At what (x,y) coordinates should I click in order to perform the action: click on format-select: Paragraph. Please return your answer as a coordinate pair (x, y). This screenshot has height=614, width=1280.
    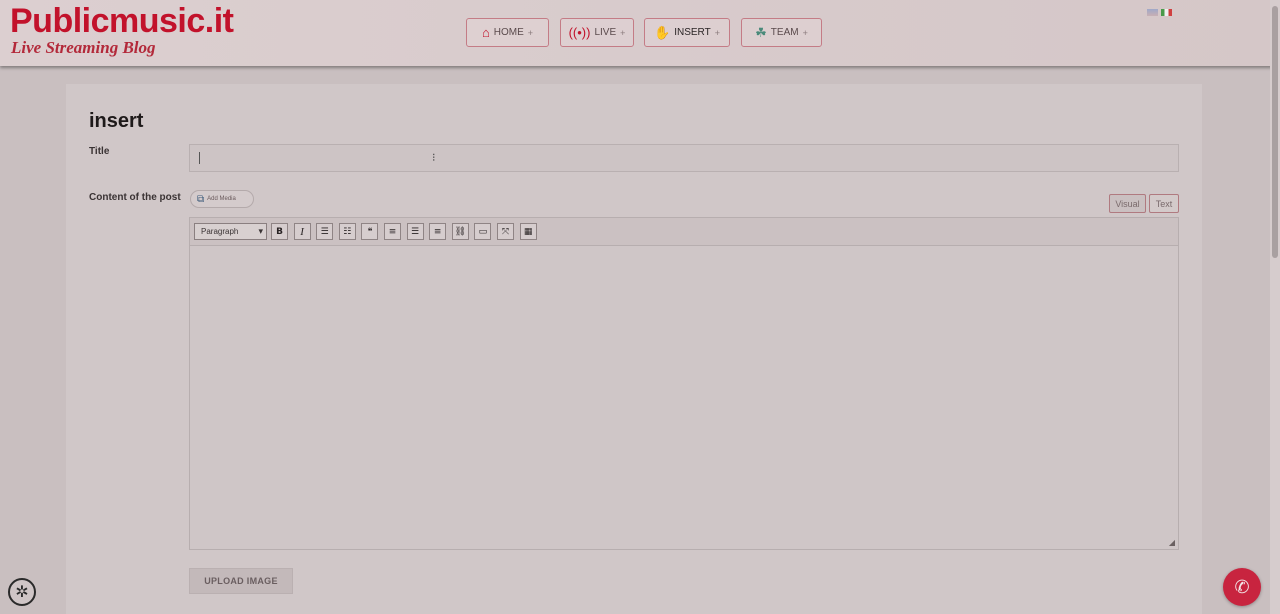
    Looking at the image, I should click on (230, 231).